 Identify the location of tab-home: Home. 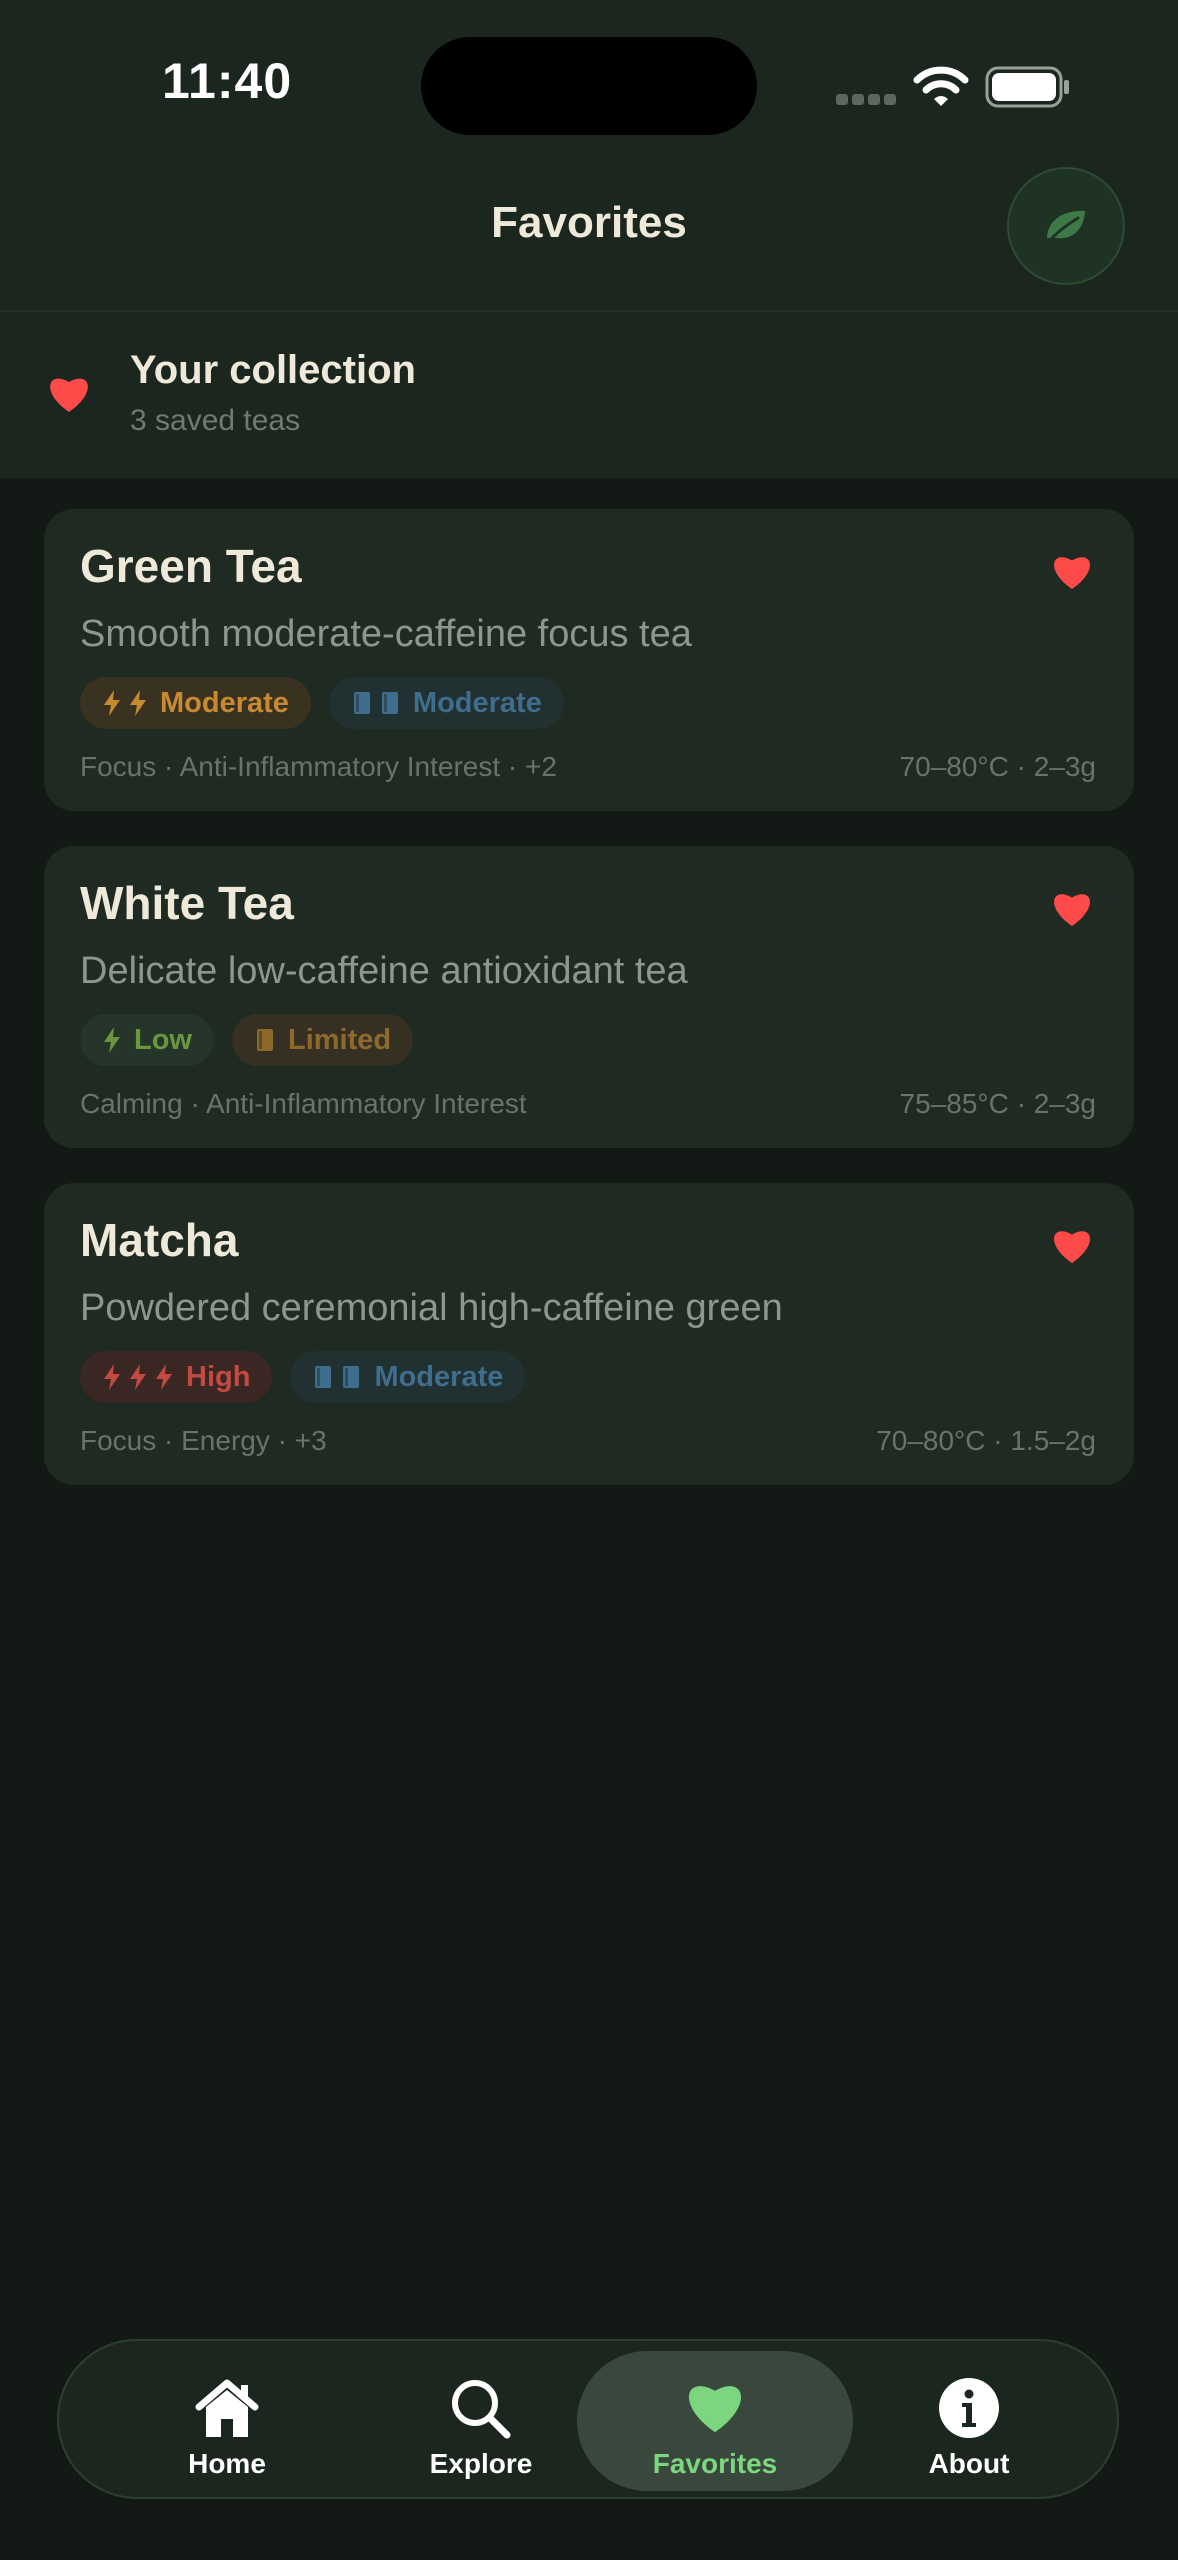
(227, 2421).